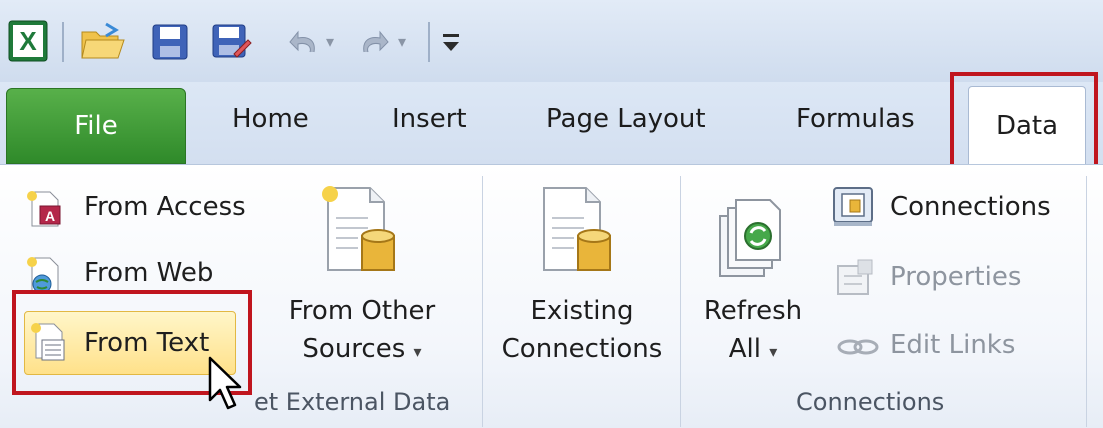  What do you see at coordinates (330, 41) in the screenshot?
I see `undo-dropdown: ▾` at bounding box center [330, 41].